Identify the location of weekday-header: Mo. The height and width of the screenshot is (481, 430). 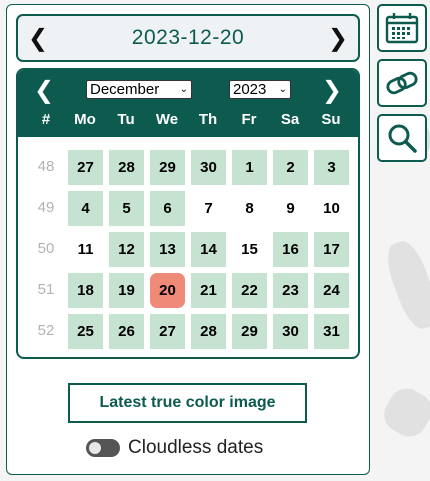
(85, 119).